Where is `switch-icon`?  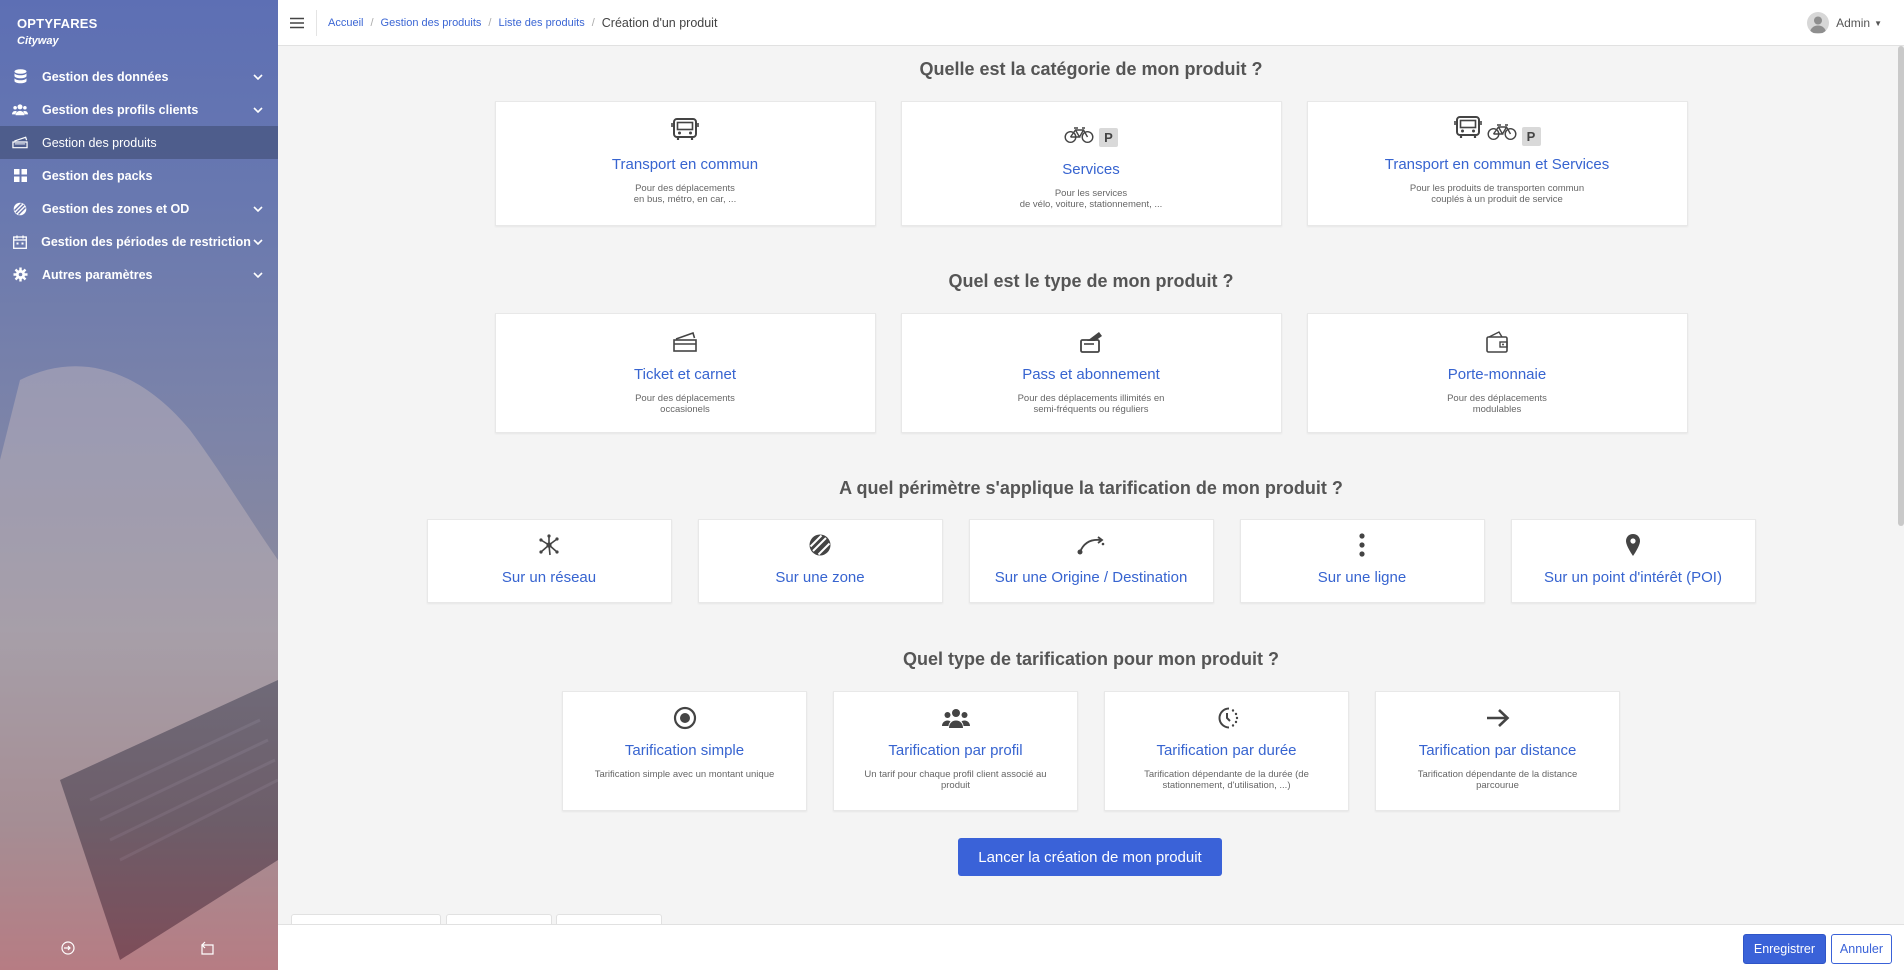
switch-icon is located at coordinates (207, 948).